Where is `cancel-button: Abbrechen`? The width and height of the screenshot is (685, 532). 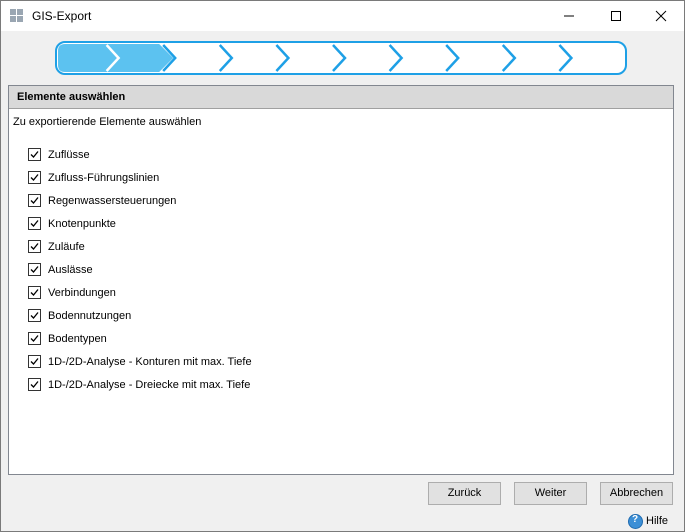 cancel-button: Abbrechen is located at coordinates (636, 493).